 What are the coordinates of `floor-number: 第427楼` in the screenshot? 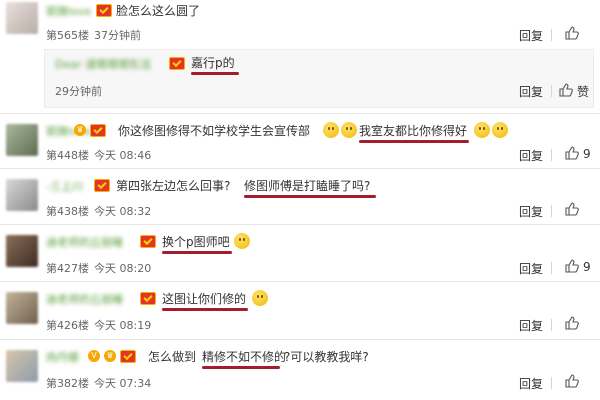 It's located at (67, 268).